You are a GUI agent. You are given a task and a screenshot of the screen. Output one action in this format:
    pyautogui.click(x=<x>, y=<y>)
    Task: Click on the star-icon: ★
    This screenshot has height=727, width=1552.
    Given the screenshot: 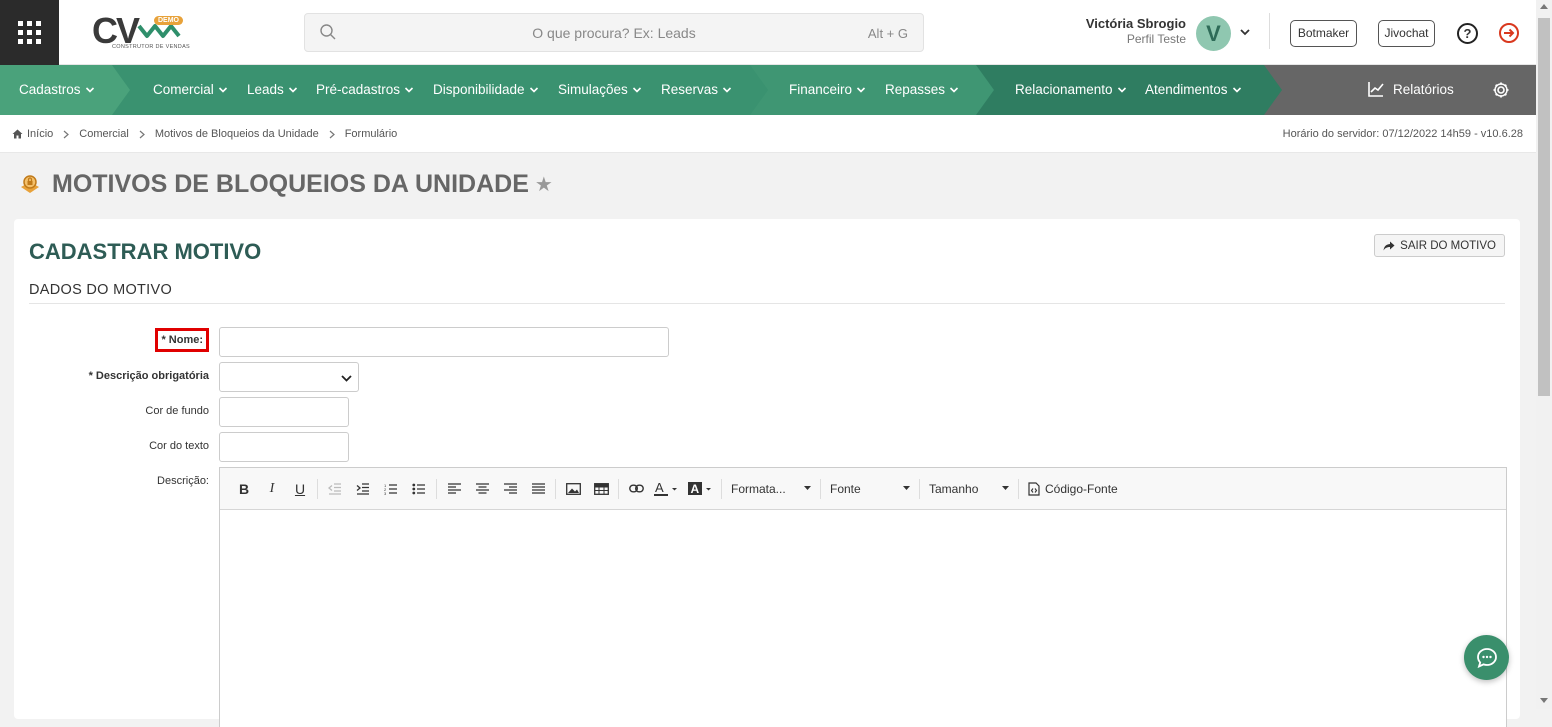 What is the action you would take?
    pyautogui.click(x=544, y=184)
    